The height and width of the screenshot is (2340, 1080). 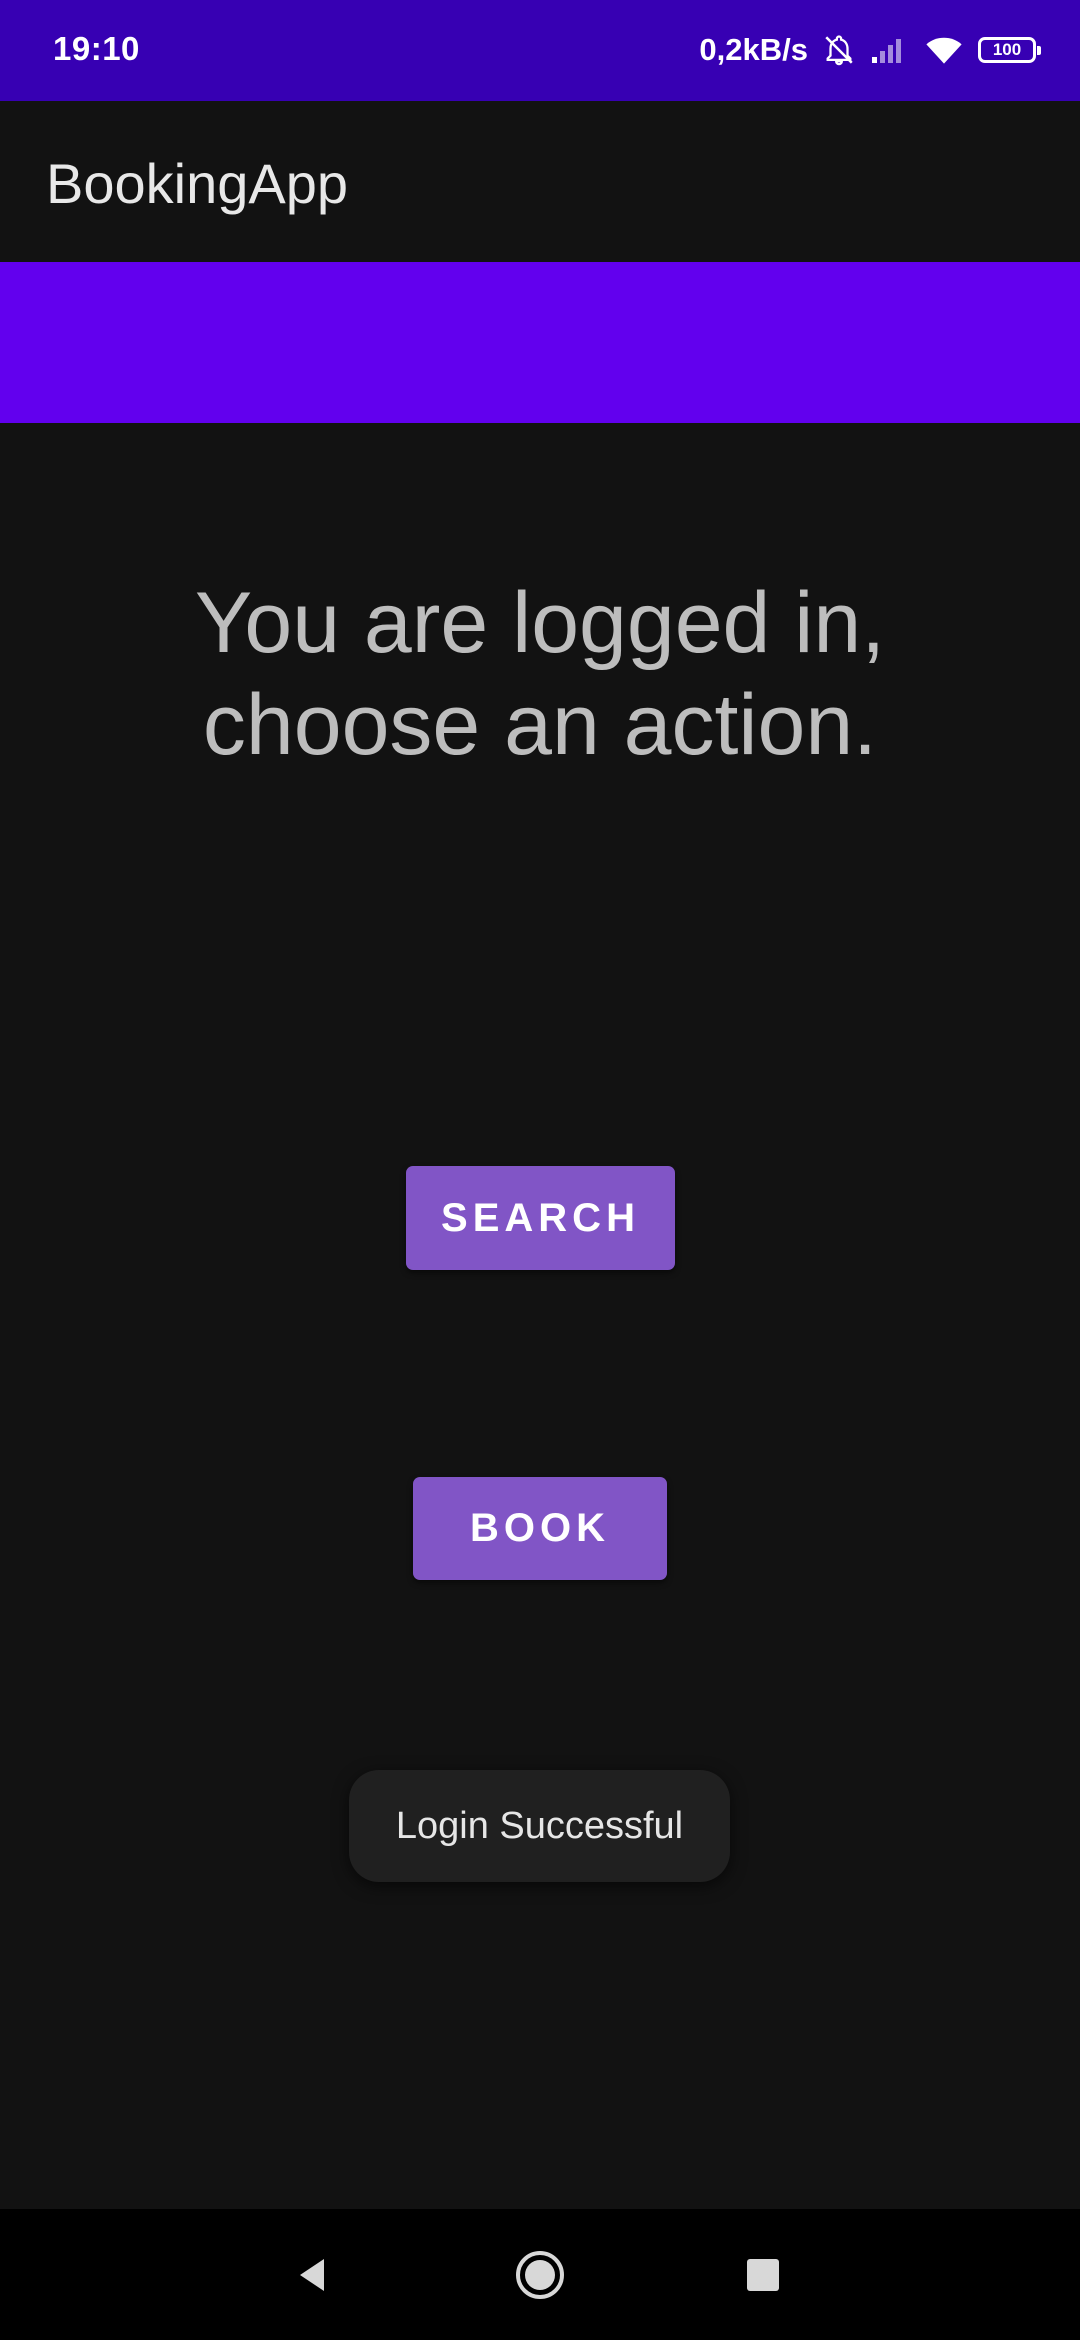 What do you see at coordinates (96, 48) in the screenshot?
I see `status-time: 19:10` at bounding box center [96, 48].